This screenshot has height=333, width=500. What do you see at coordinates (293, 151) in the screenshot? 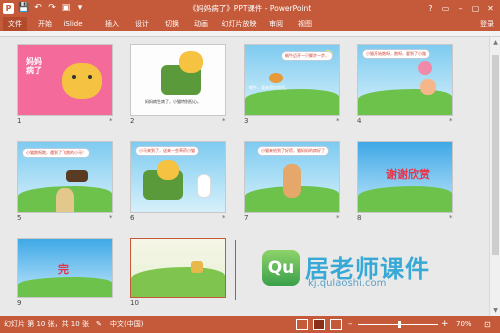
I see `speech-bubble: 小猫来给到了好药，猫妈妈的病好了` at bounding box center [293, 151].